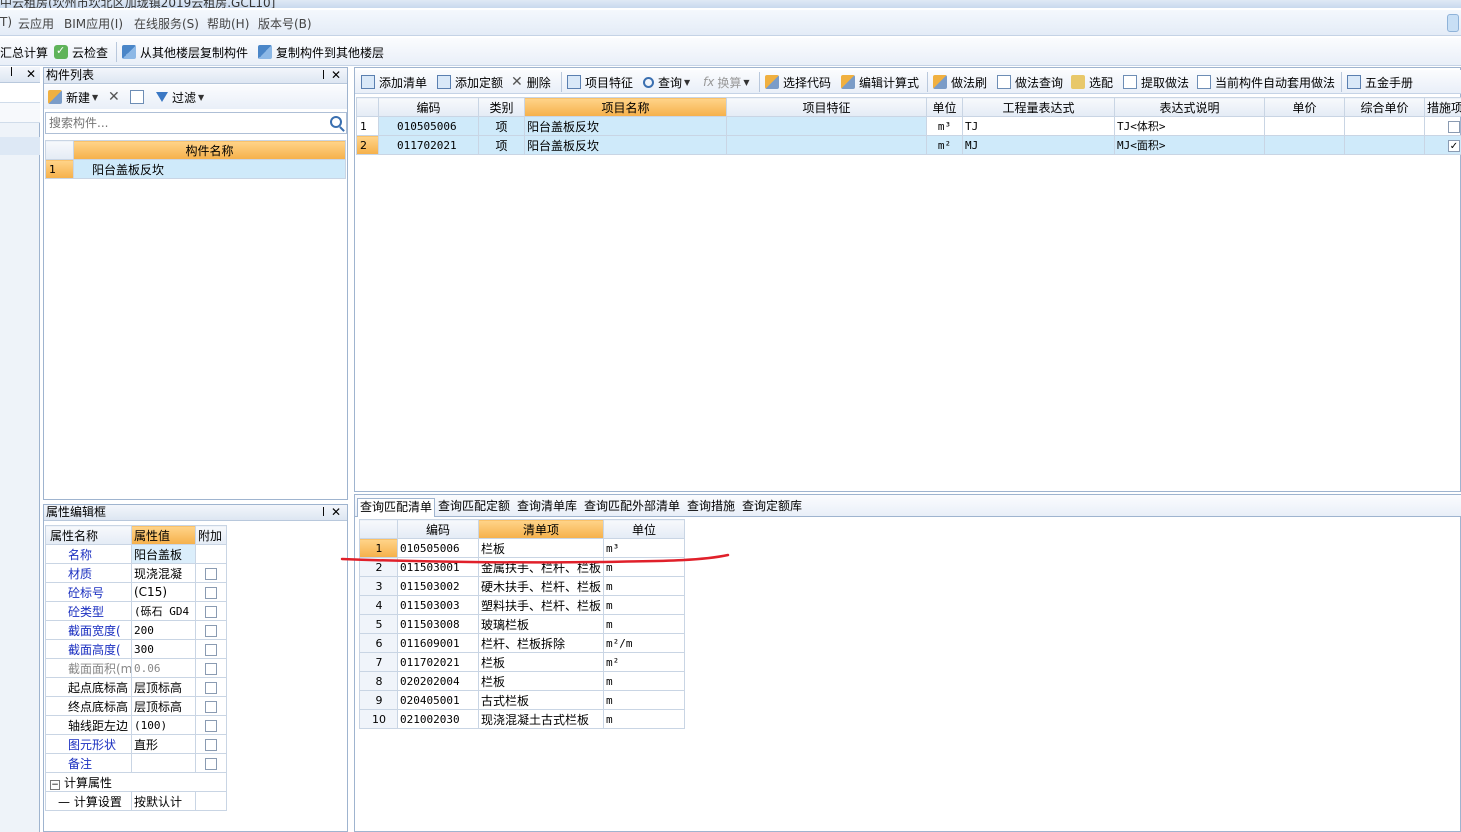 The height and width of the screenshot is (832, 1461). Describe the element at coordinates (1304, 107) in the screenshot. I see `column-header-price: 单价` at that location.